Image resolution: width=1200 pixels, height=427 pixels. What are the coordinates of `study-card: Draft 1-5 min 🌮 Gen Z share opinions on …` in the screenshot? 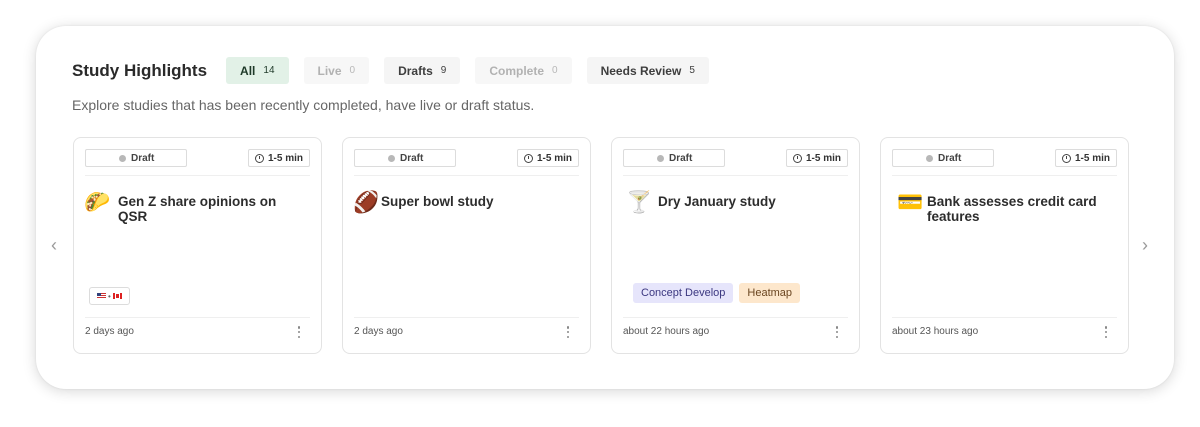 It's located at (197, 245).